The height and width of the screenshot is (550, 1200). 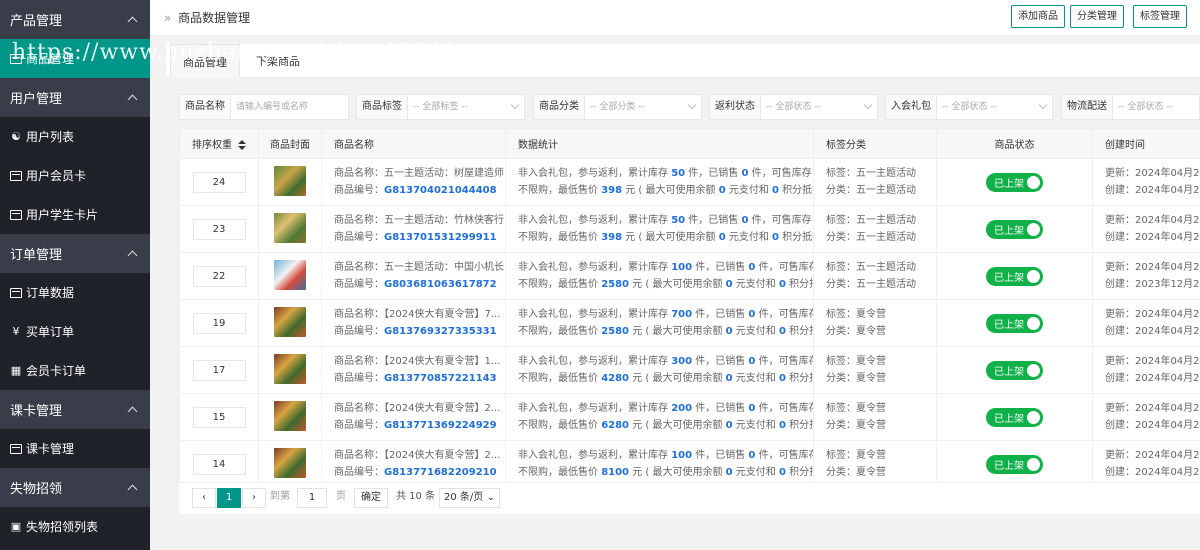 I want to click on chevron-down-icon, so click(x=1046, y=107).